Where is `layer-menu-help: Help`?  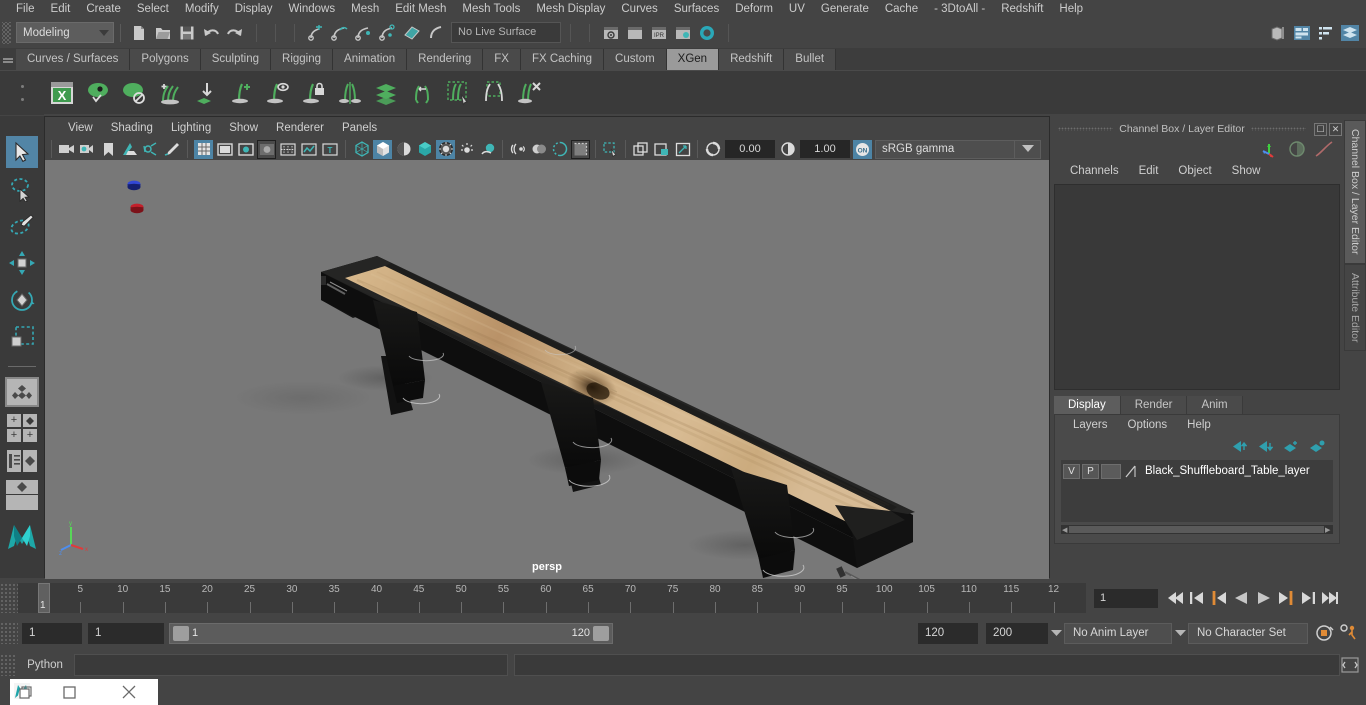
layer-menu-help: Help is located at coordinates (1199, 425).